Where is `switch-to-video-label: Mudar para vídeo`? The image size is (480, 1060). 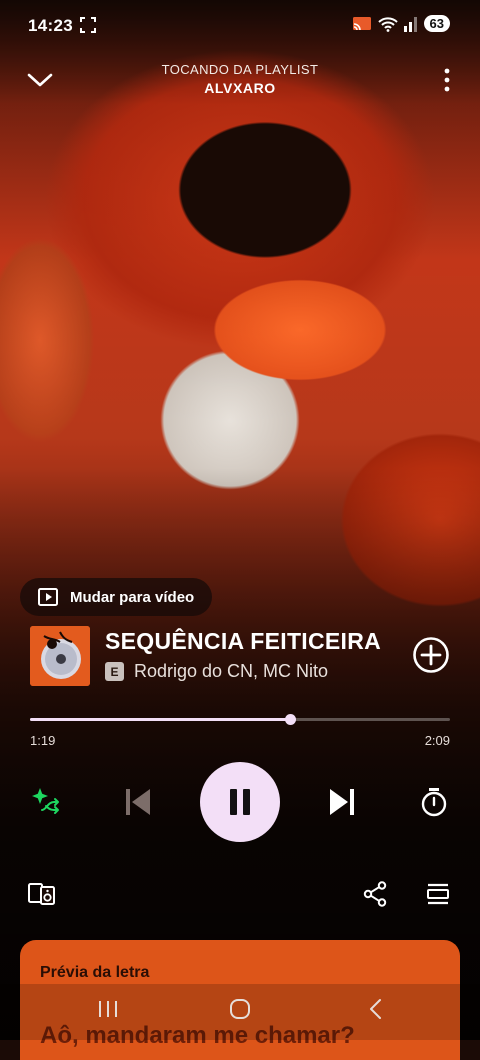 switch-to-video-label: Mudar para vídeo is located at coordinates (132, 597).